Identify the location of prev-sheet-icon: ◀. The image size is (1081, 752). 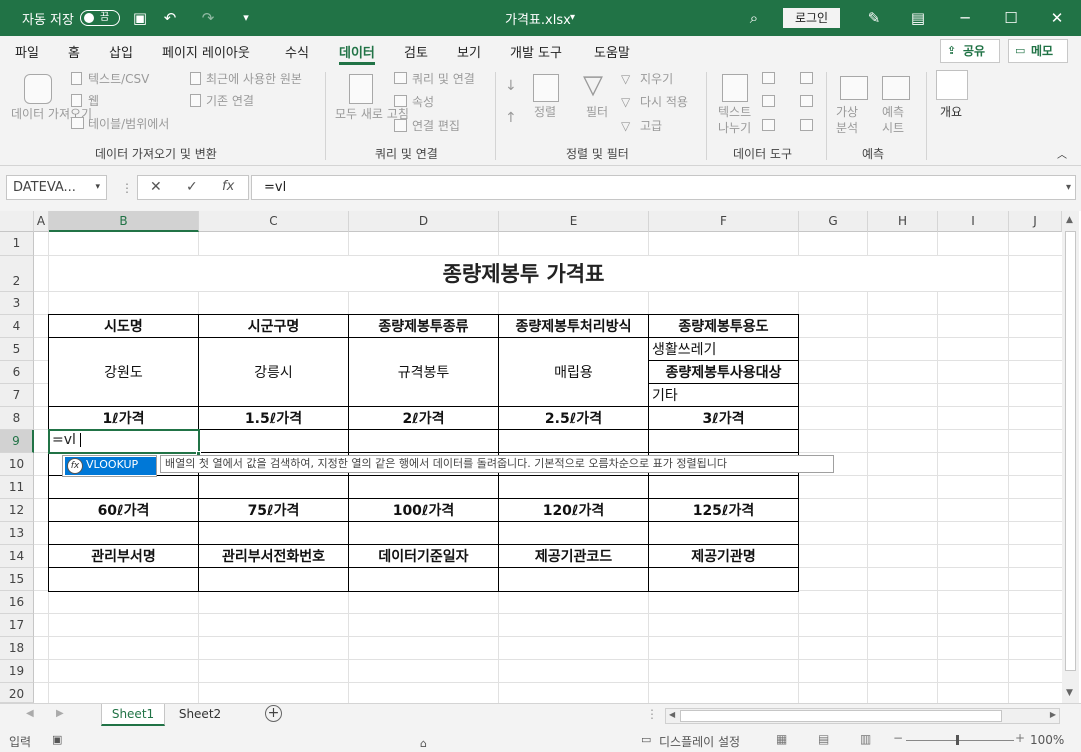
(30, 713).